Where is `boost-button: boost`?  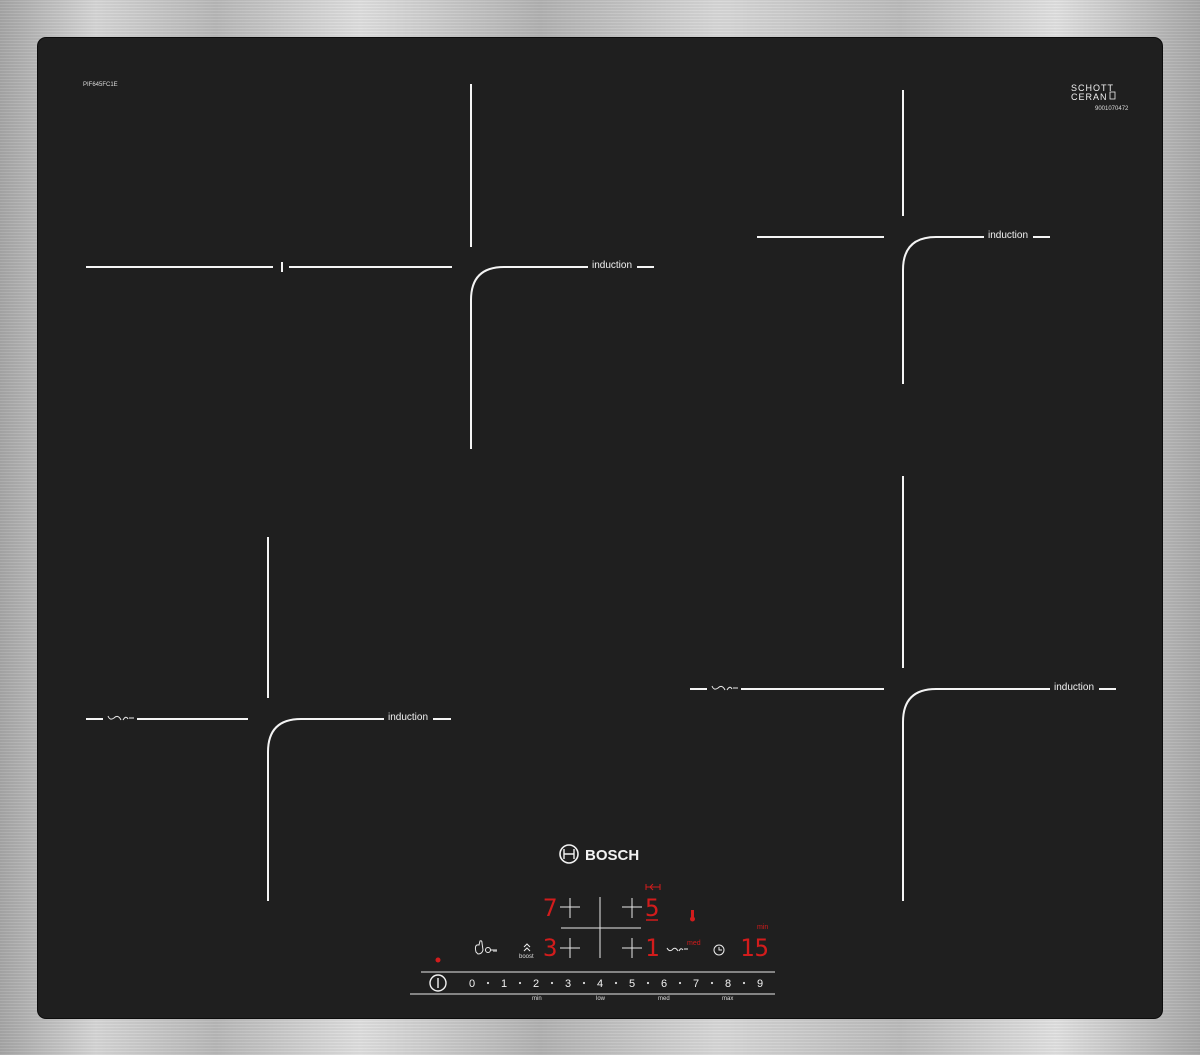
boost-button: boost is located at coordinates (526, 951).